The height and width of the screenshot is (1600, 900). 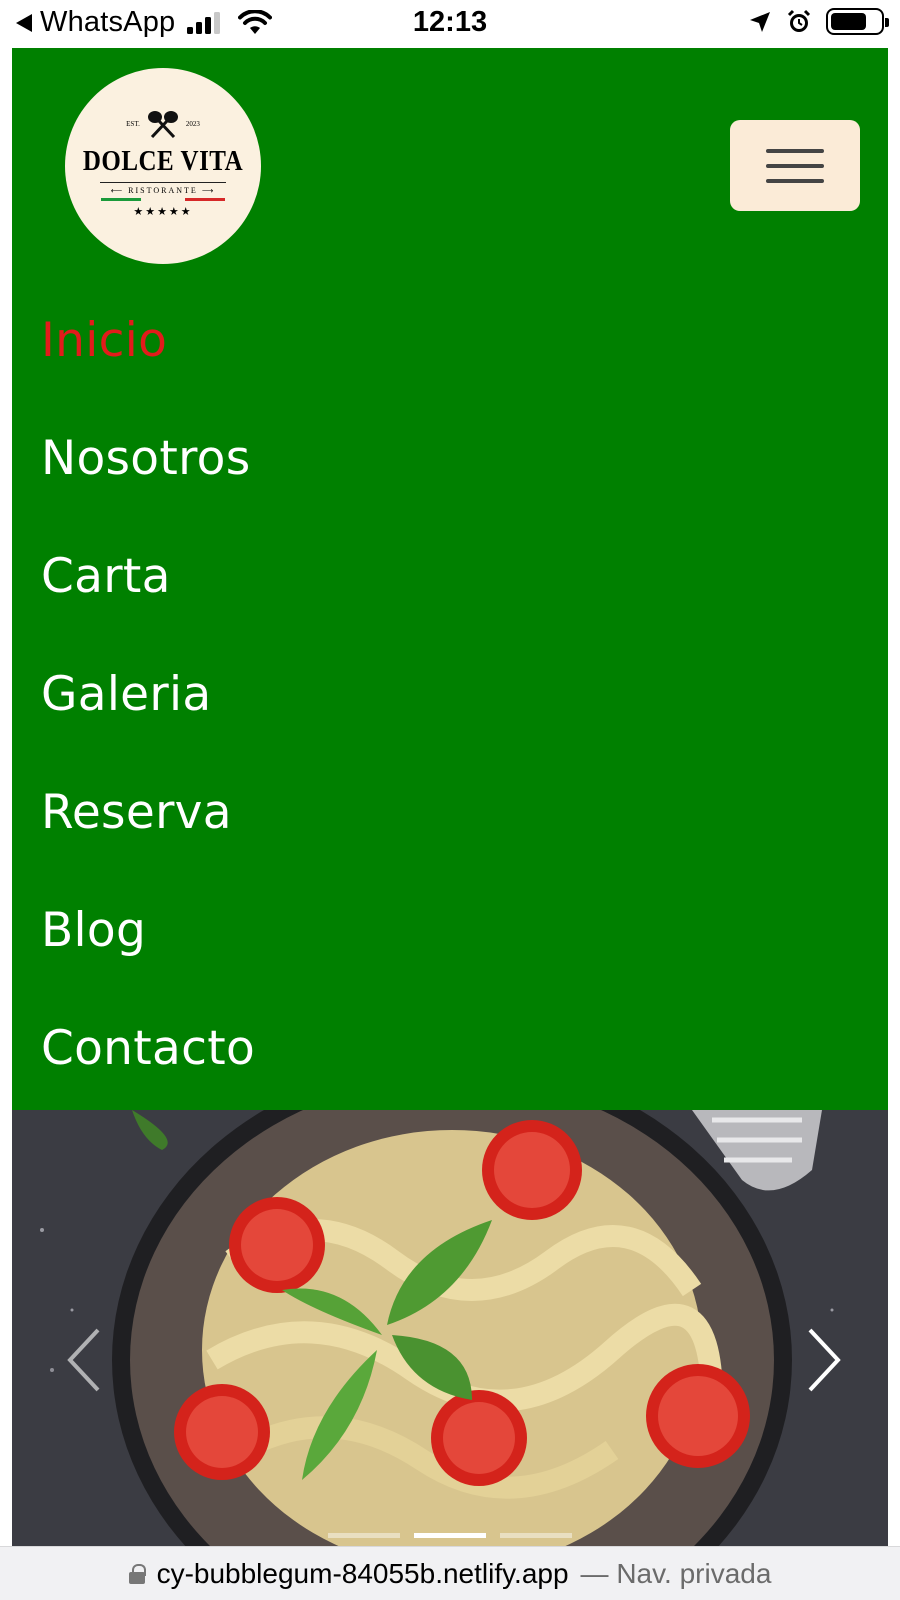 What do you see at coordinates (148, 827) in the screenshot?
I see `nav-item-reserva: Reserva` at bounding box center [148, 827].